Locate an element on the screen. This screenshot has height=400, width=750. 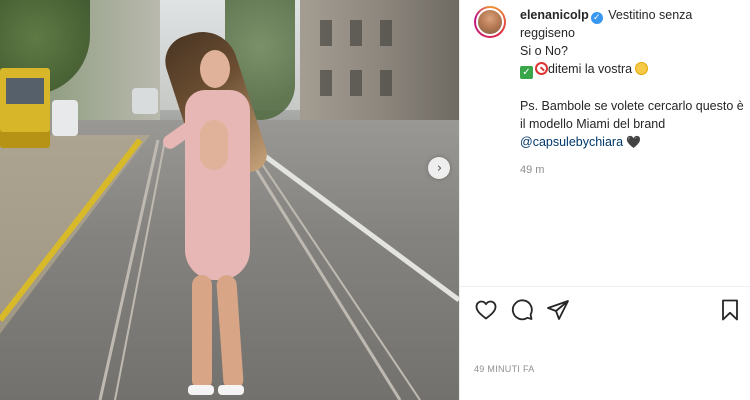
post-timestamp: 49 MINUTI FA is located at coordinates (504, 369).